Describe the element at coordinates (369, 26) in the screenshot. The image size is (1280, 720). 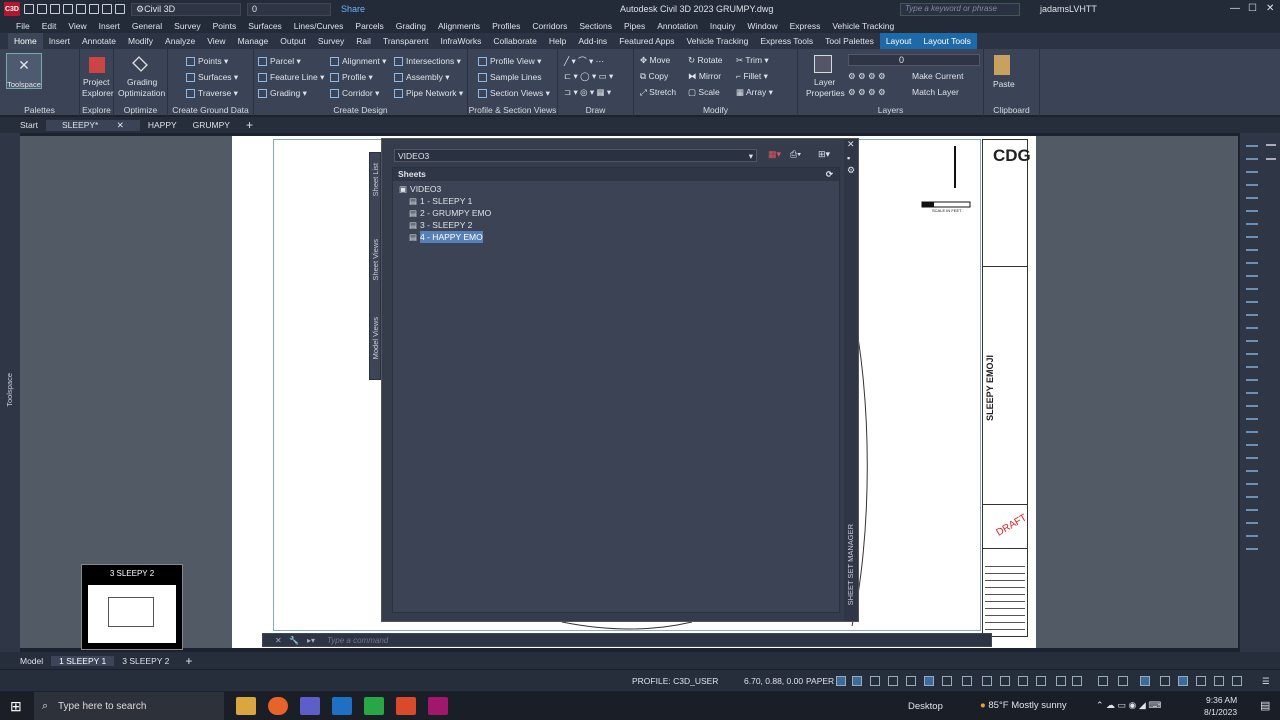
I see `menu-parcels: Parcels` at that location.